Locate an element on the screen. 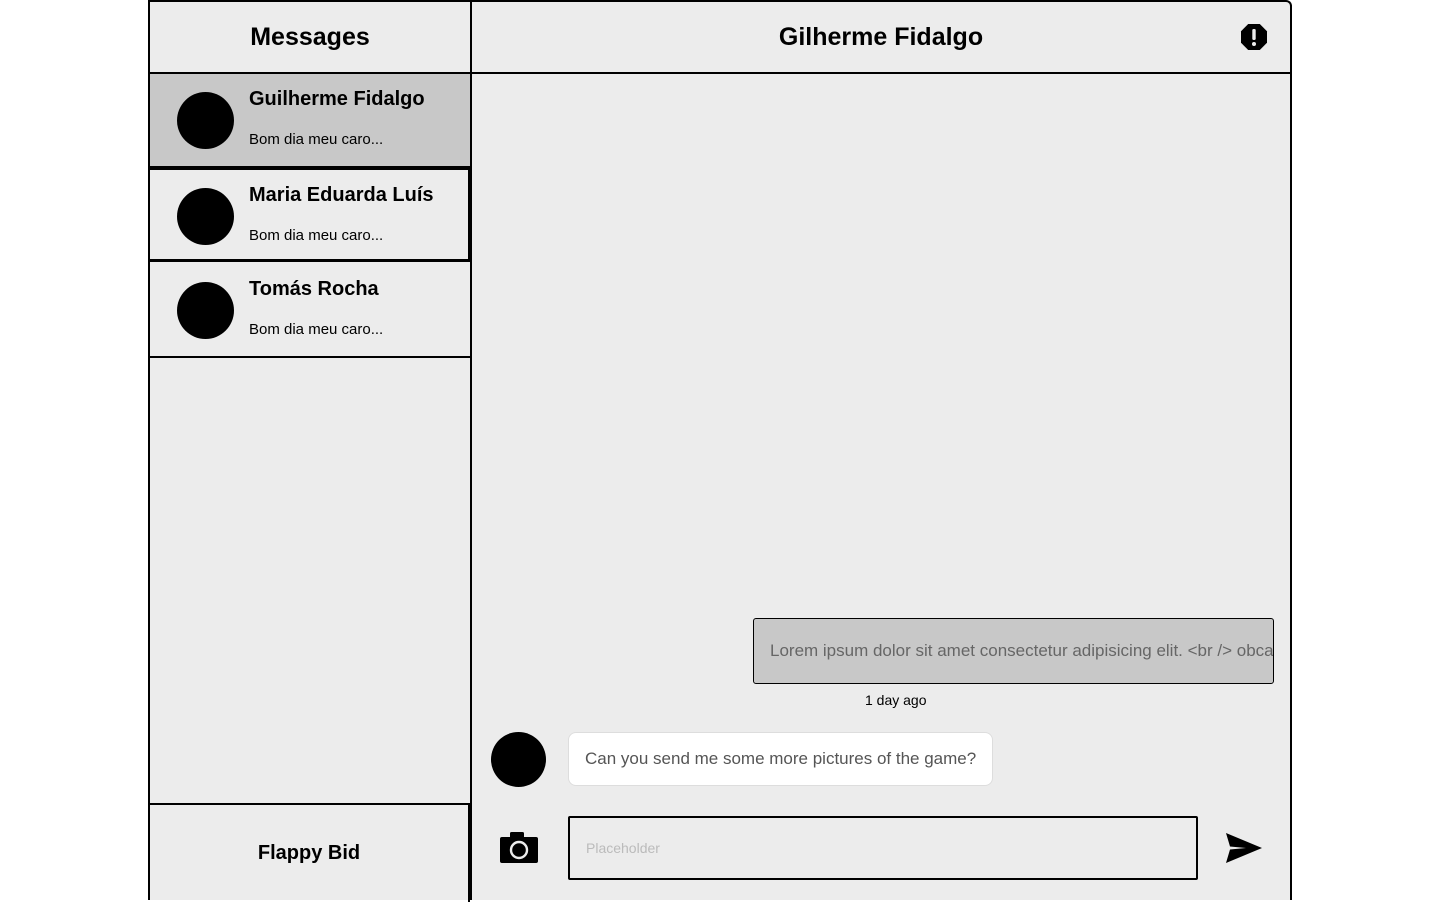 The image size is (1440, 902). conversation-name: Tomás Rocha is located at coordinates (314, 289).